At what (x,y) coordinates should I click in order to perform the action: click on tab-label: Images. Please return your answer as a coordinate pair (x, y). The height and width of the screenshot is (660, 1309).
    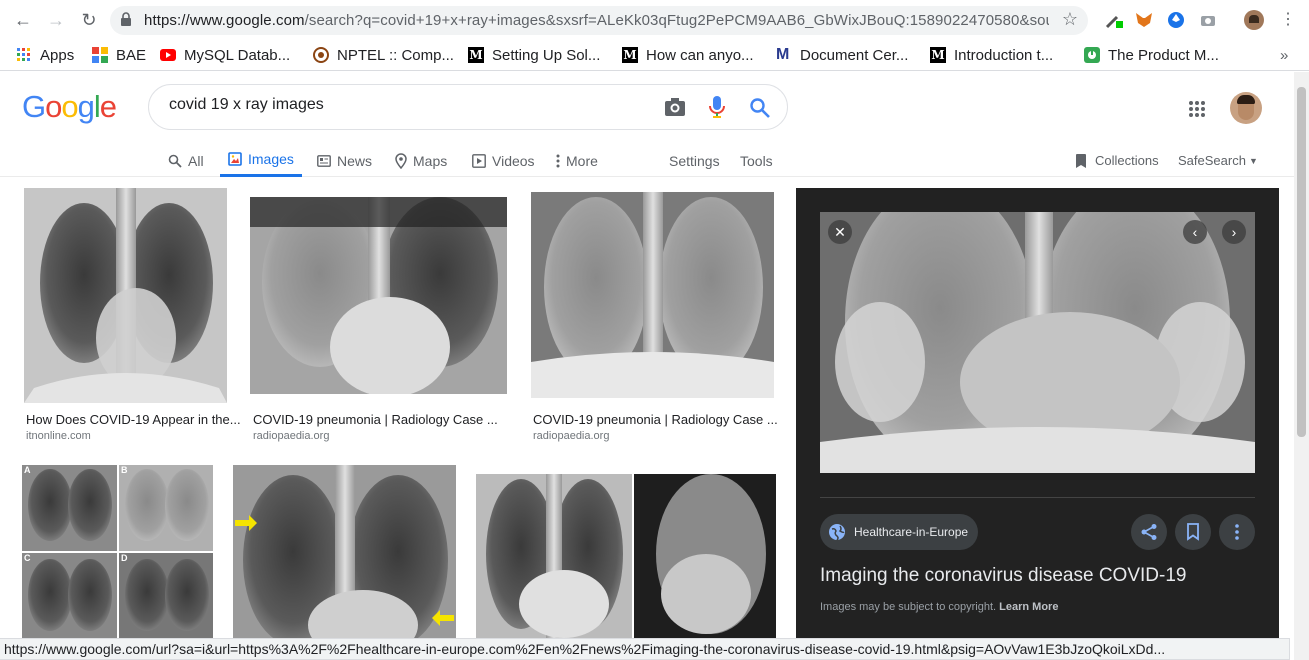
    Looking at the image, I should click on (271, 159).